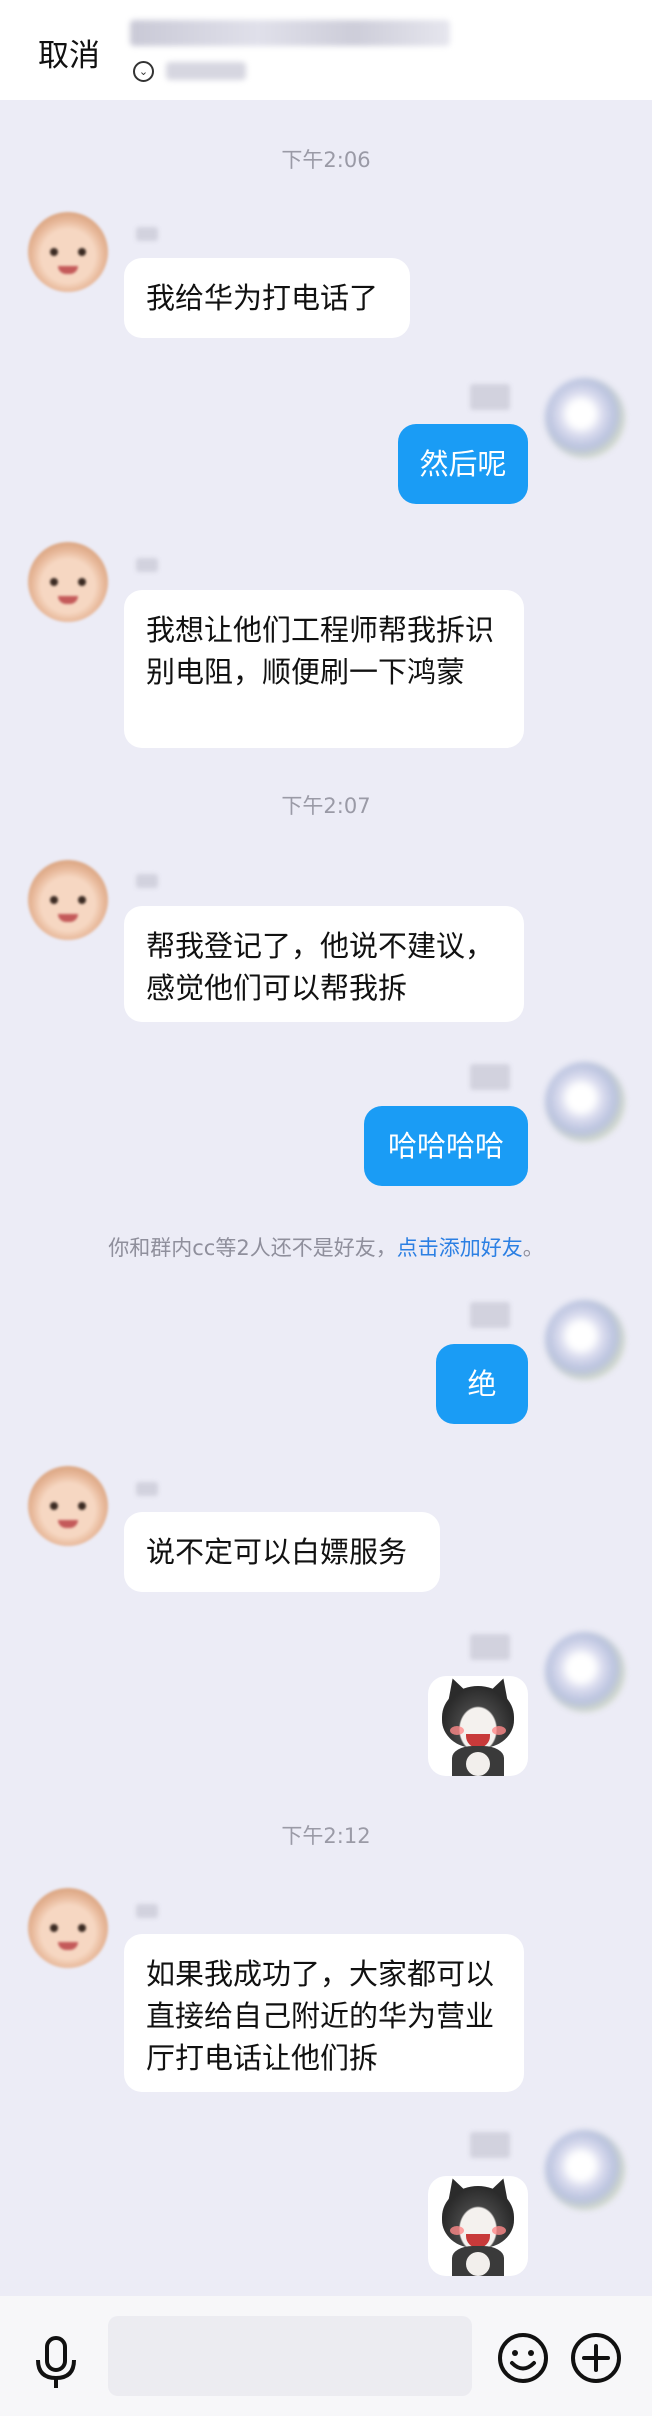 This screenshot has height=2416, width=652. What do you see at coordinates (326, 1836) in the screenshot?
I see `timestamp: 下午2:12` at bounding box center [326, 1836].